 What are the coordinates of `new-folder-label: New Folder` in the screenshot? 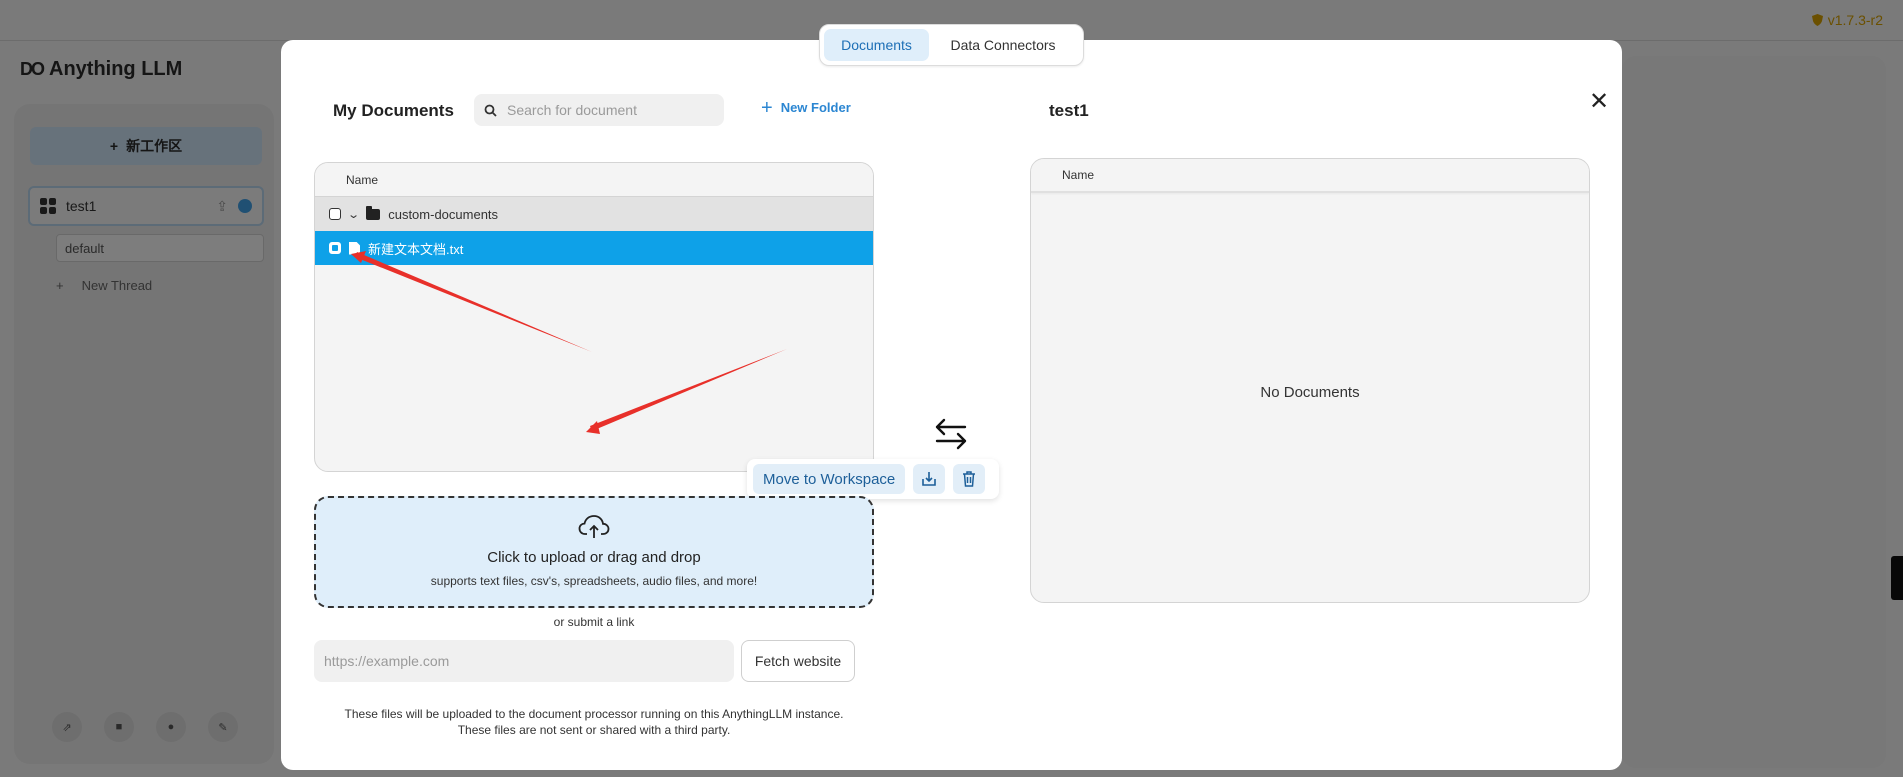 It's located at (815, 107).